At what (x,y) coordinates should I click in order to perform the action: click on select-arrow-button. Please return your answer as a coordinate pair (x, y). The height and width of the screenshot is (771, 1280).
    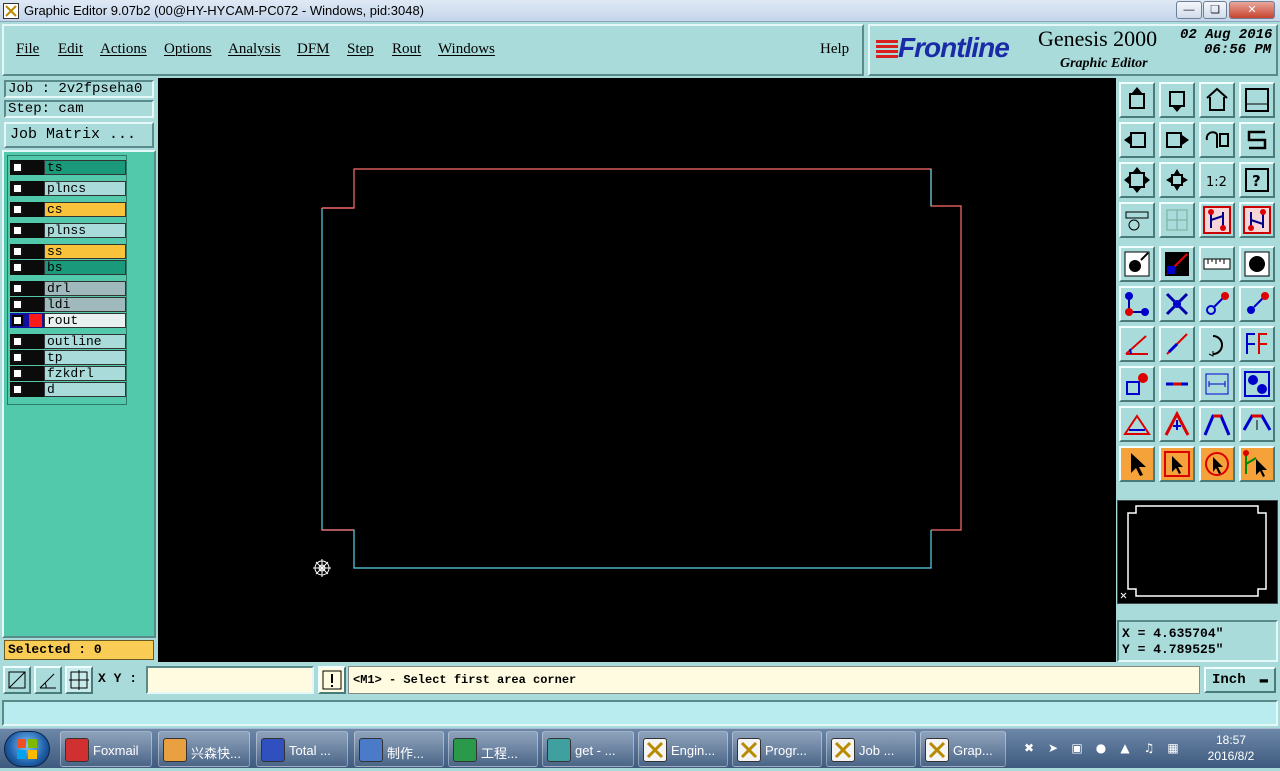
    Looking at the image, I should click on (1137, 464).